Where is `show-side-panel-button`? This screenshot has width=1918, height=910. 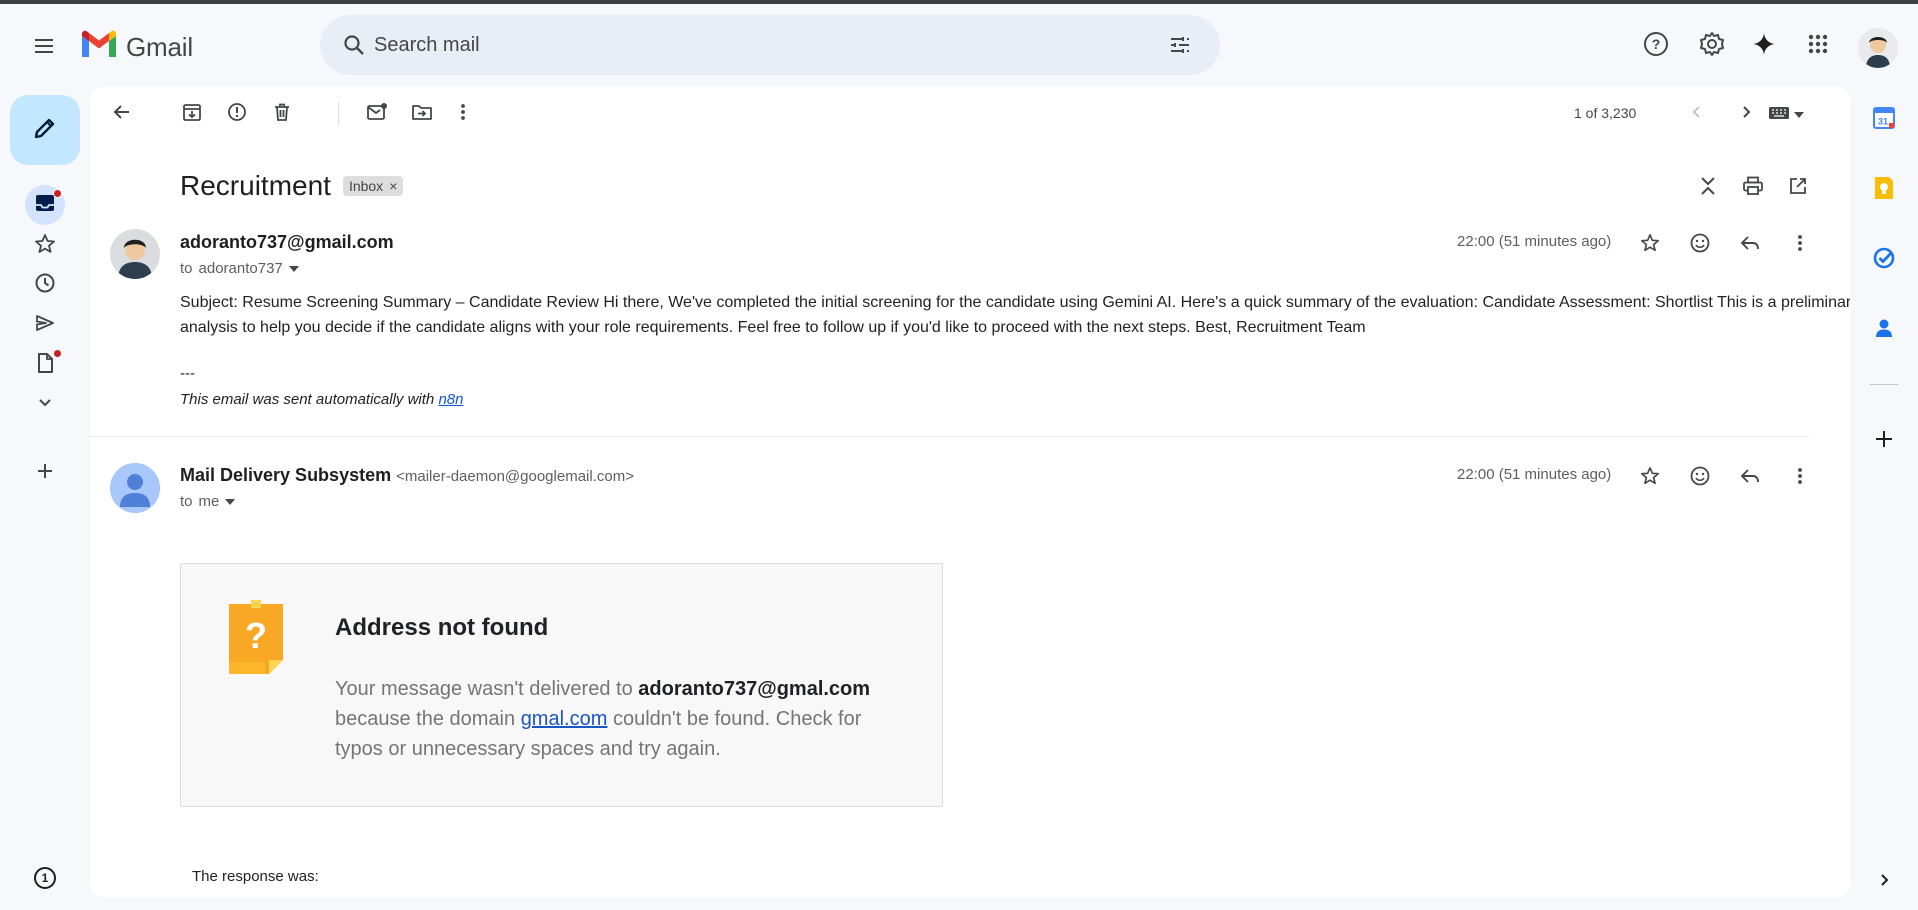
show-side-panel-button is located at coordinates (1884, 882).